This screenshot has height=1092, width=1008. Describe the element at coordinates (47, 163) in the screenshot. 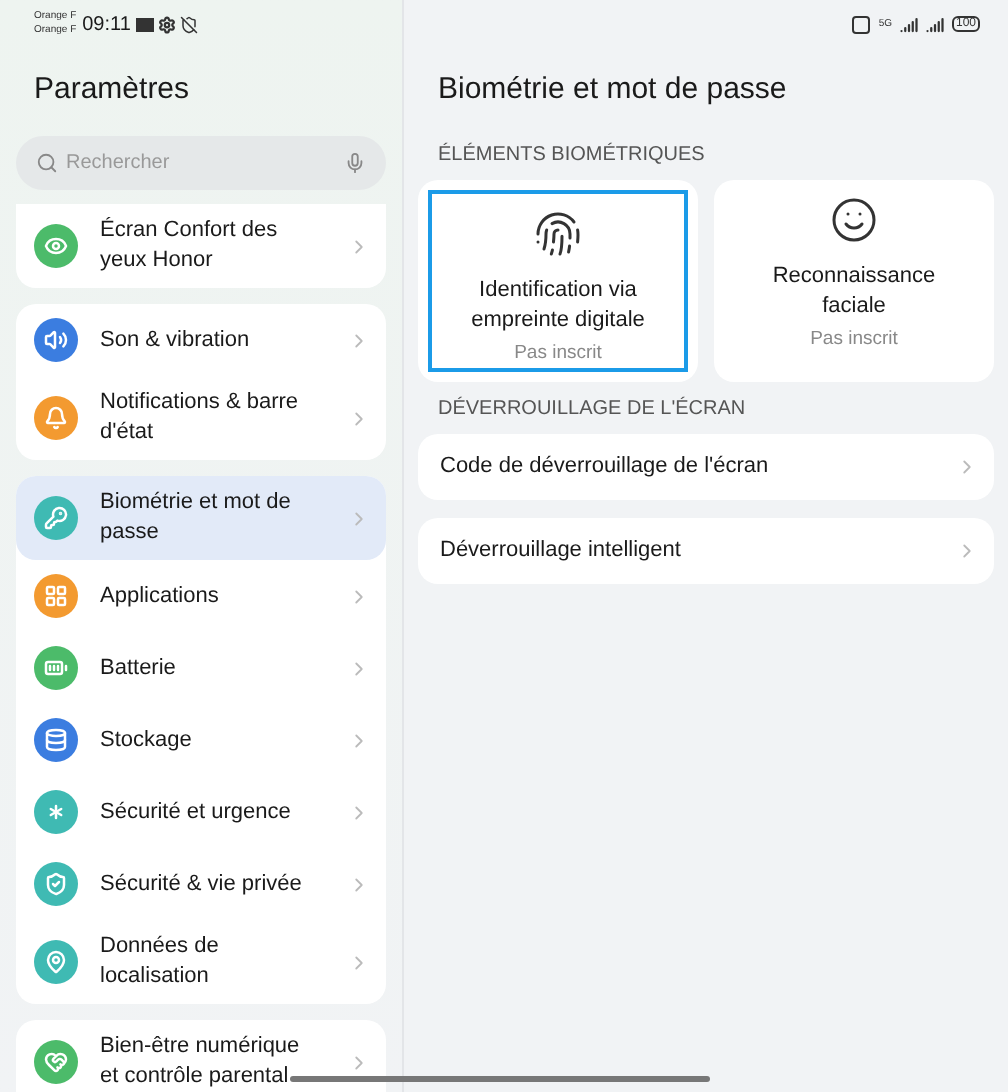

I see `search-icon` at that location.